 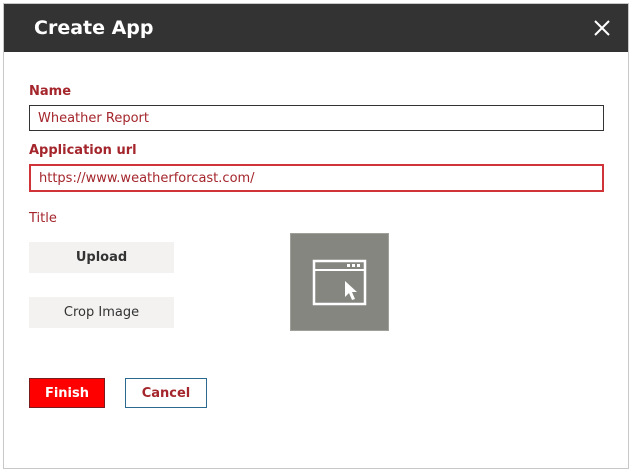 I want to click on crop-image-button: Crop Image, so click(x=101, y=312).